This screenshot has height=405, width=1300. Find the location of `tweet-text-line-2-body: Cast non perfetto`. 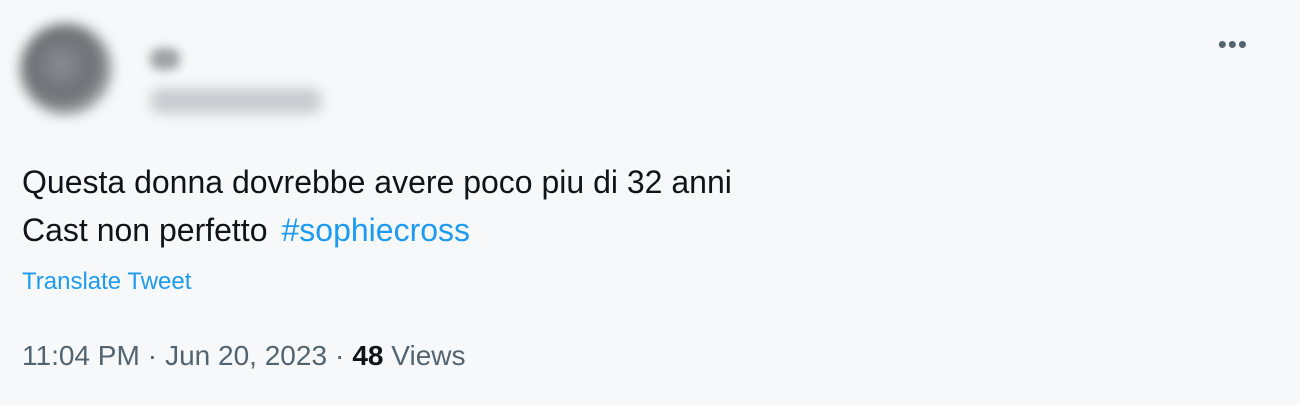

tweet-text-line-2-body: Cast non perfetto is located at coordinates (145, 230).